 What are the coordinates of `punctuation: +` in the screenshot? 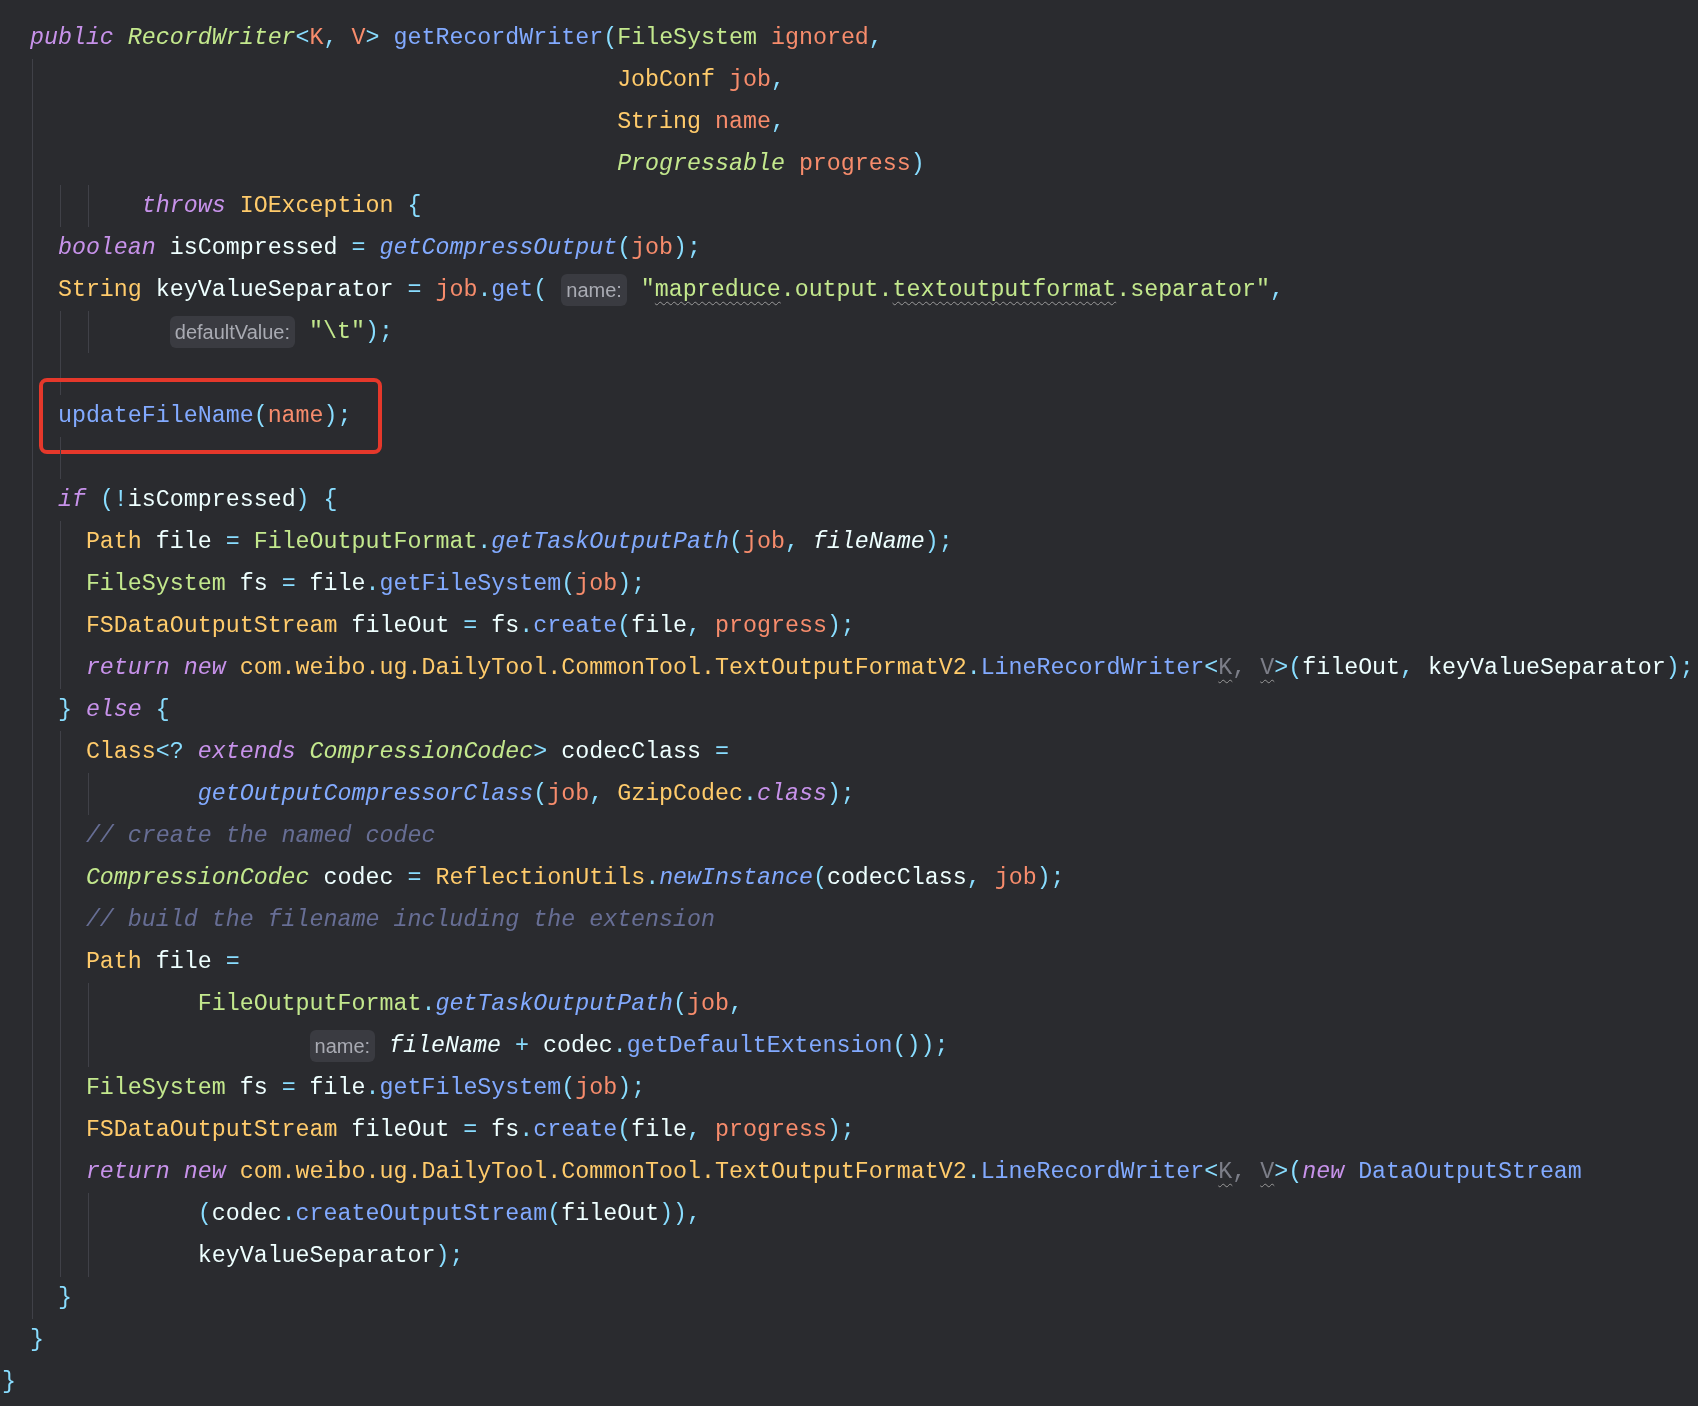 It's located at (522, 1046).